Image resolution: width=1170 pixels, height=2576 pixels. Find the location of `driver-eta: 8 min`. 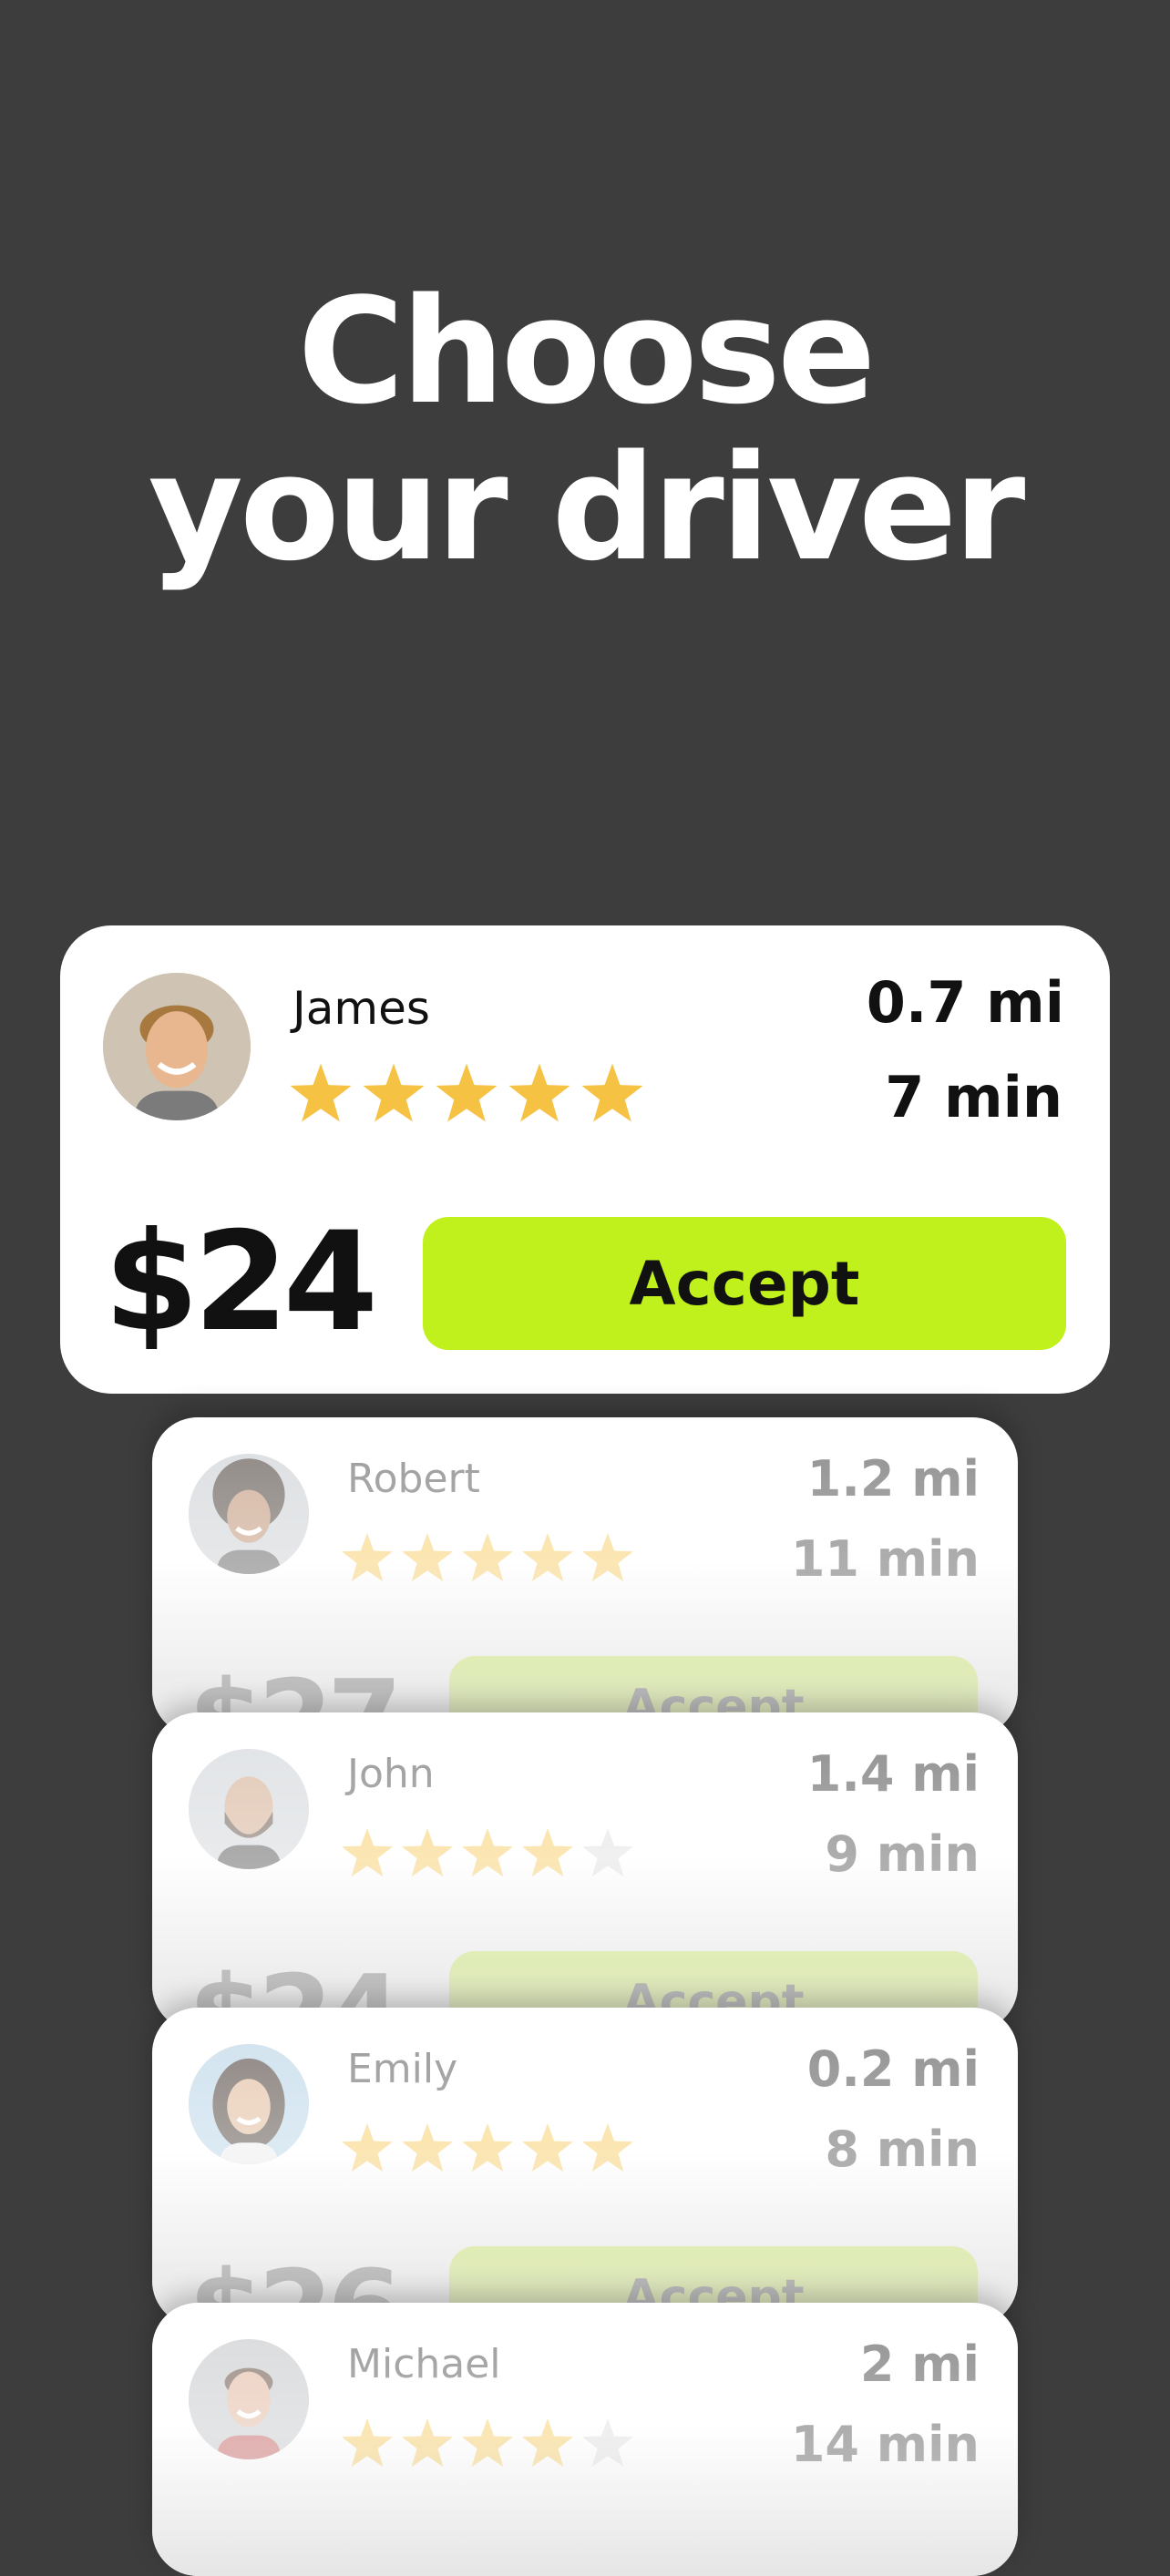

driver-eta: 8 min is located at coordinates (903, 2149).